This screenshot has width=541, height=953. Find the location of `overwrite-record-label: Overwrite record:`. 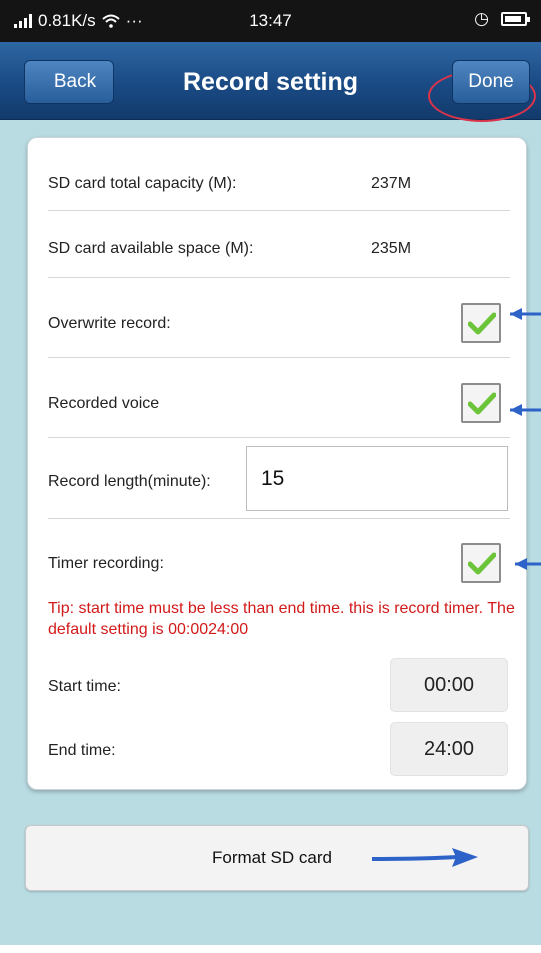

overwrite-record-label: Overwrite record: is located at coordinates (109, 323).